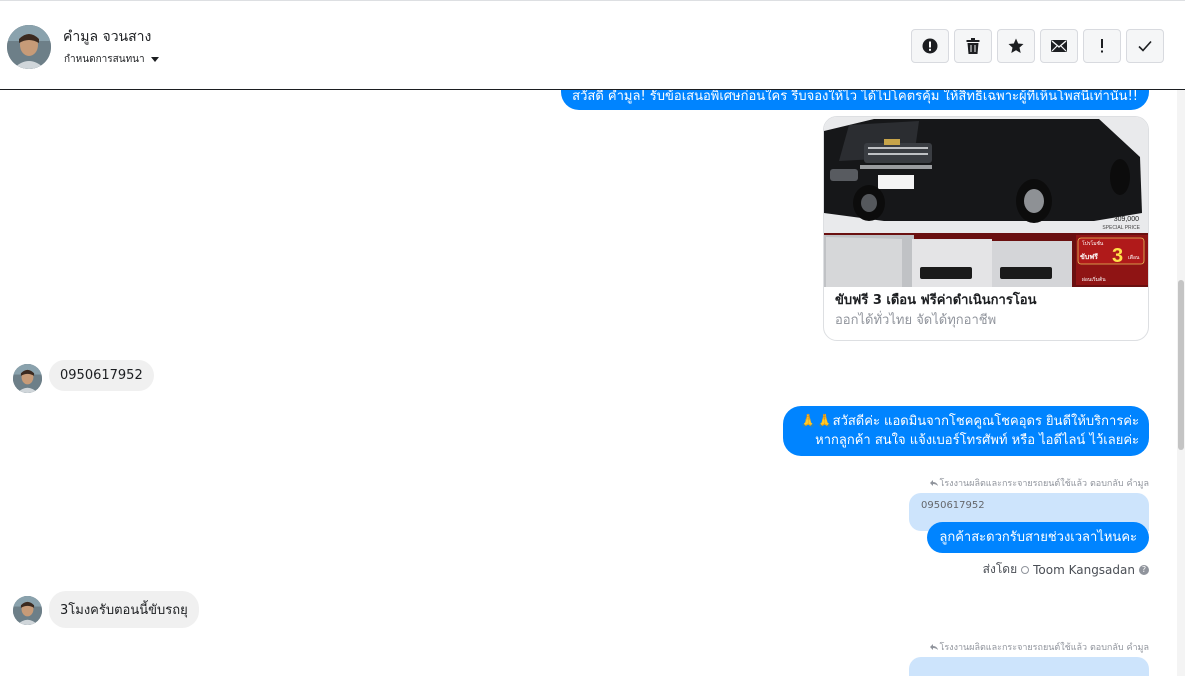 This screenshot has width=1185, height=676. Describe the element at coordinates (1029, 666) in the screenshot. I see `quoted-message-partial` at that location.